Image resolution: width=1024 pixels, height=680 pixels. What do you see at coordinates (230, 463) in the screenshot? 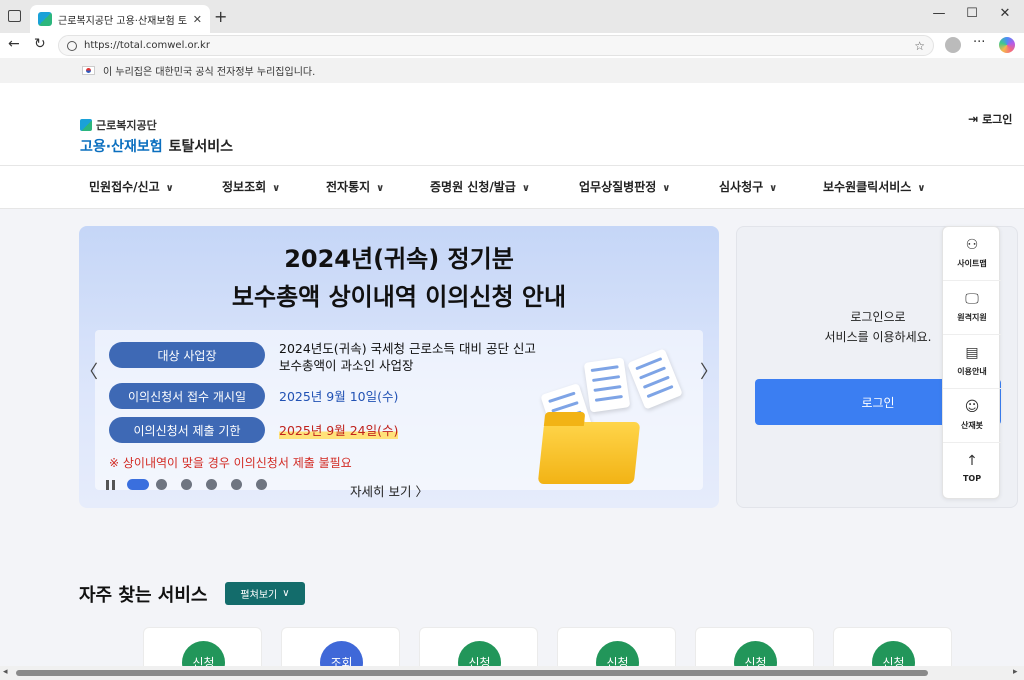
I see `banner-warning: ※ 상이내역이 맞을 경우 이의신청서 제출 불필요` at bounding box center [230, 463].